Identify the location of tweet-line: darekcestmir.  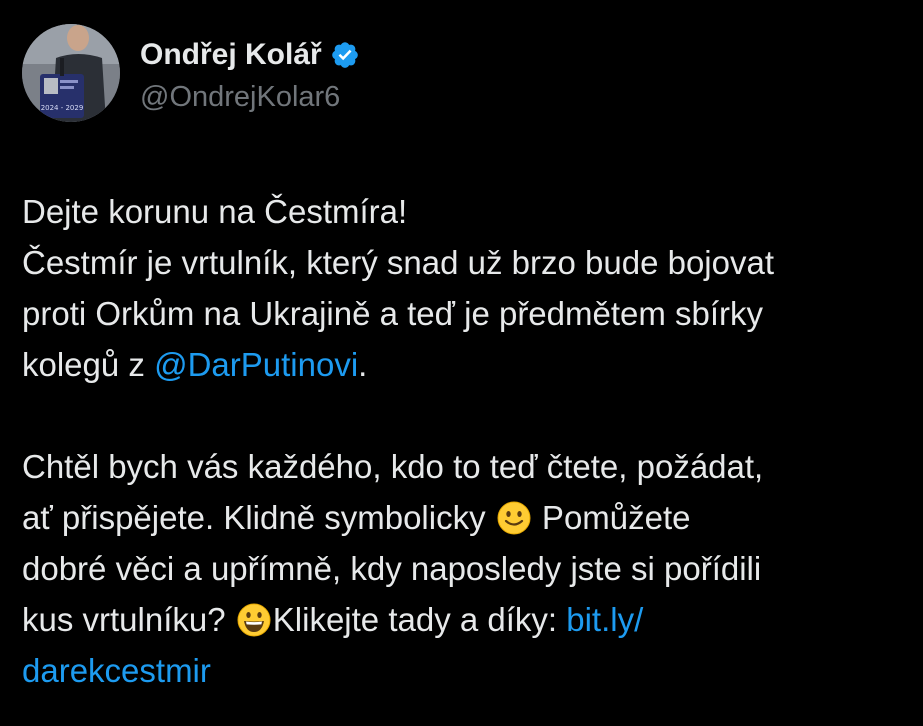
(467, 670).